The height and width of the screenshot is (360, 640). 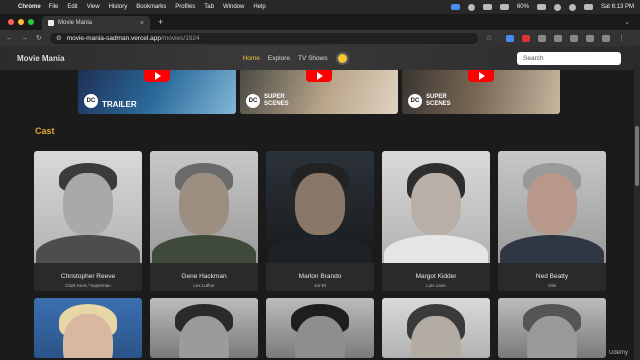 What do you see at coordinates (59, 38) in the screenshot?
I see `site-info-icon: ⚙` at bounding box center [59, 38].